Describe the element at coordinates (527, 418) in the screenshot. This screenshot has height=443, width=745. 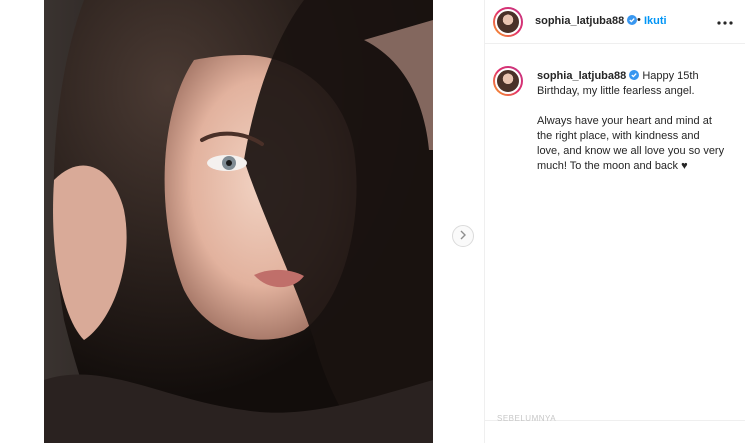
I see `faint-label: SEBELUMNYA` at that location.